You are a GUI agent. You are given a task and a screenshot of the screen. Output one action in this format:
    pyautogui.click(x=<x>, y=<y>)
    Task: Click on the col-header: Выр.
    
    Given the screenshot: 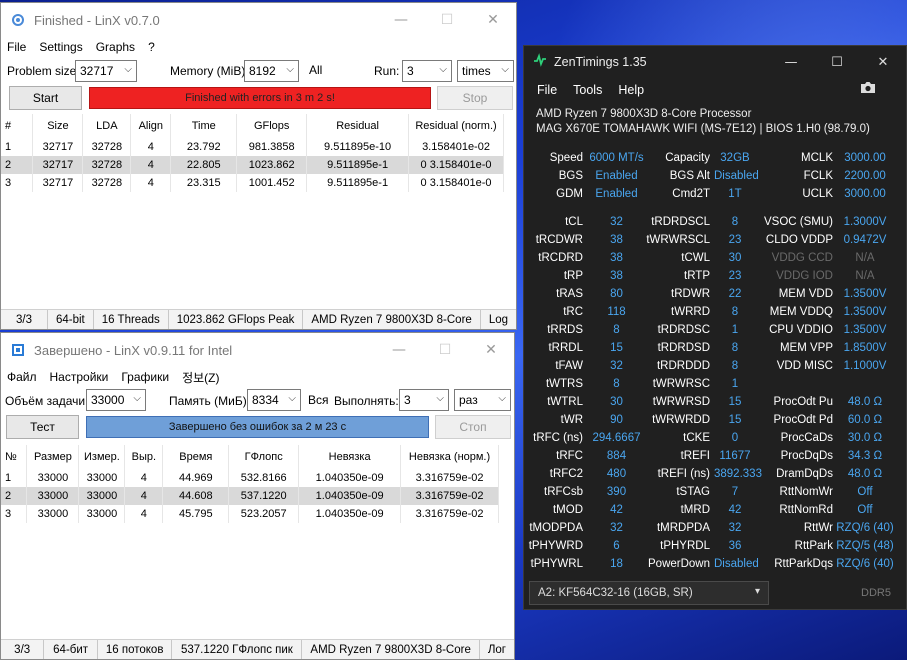 What is the action you would take?
    pyautogui.click(x=144, y=457)
    